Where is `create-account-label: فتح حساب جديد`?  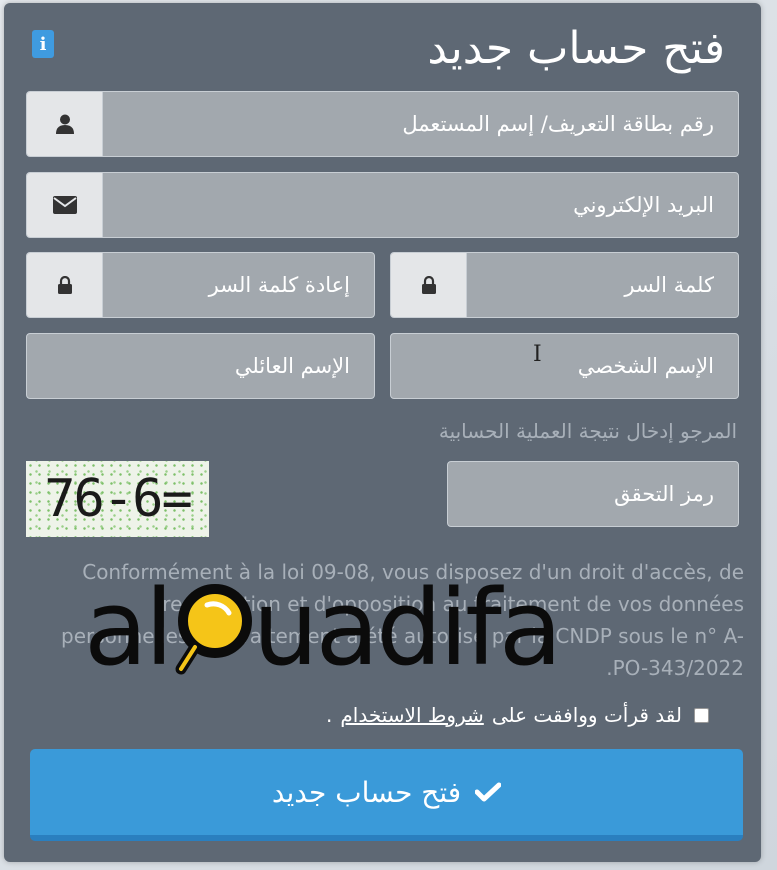
create-account-label: فتح حساب جديد is located at coordinates (366, 792).